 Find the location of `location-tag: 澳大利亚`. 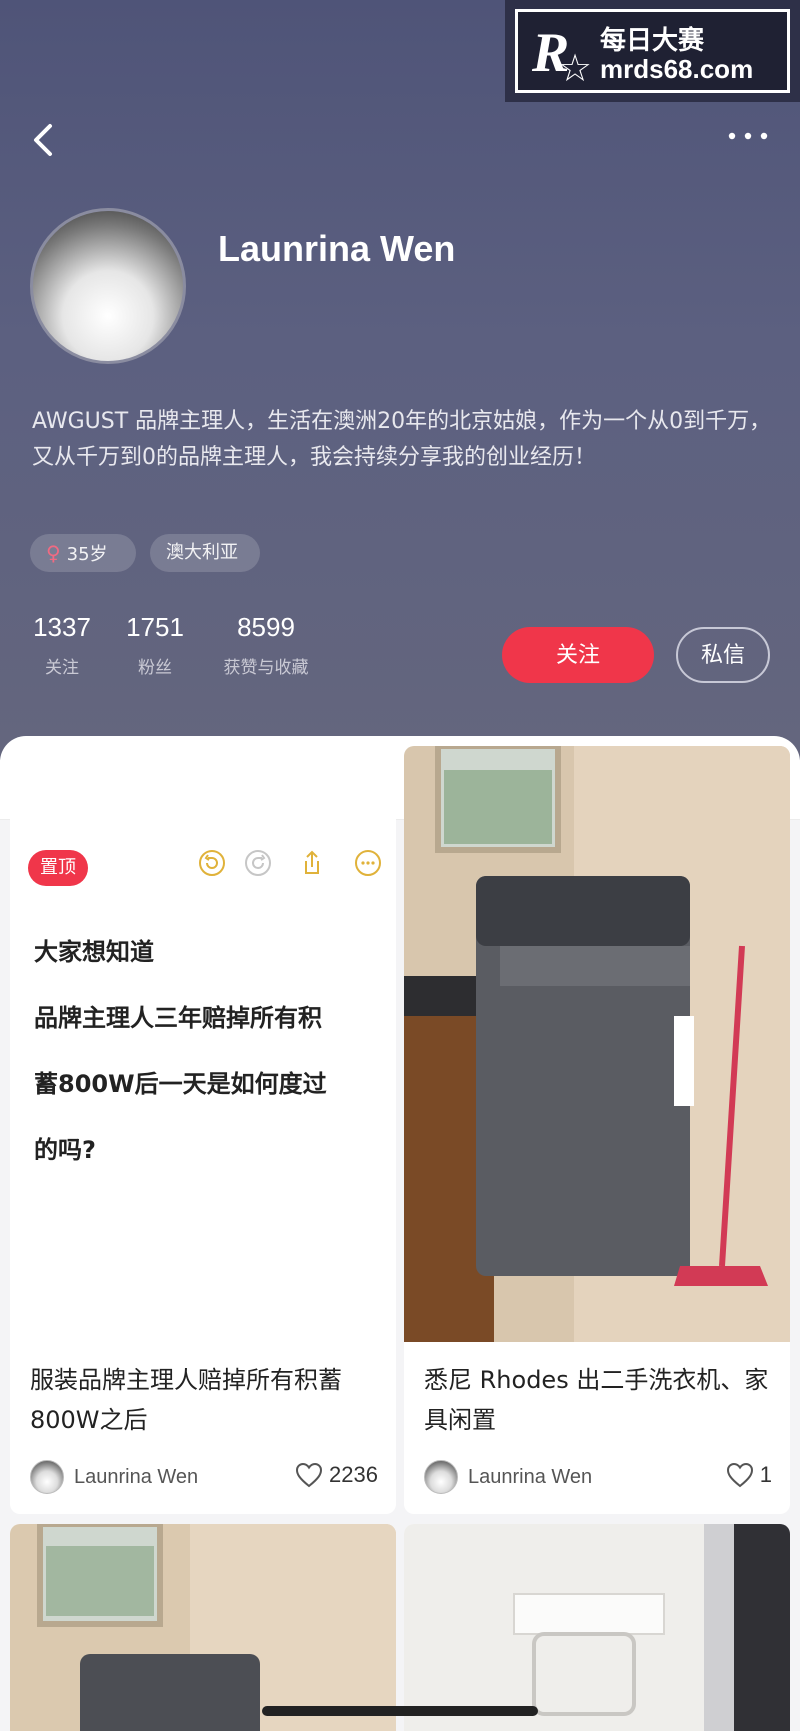

location-tag: 澳大利亚 is located at coordinates (205, 553).